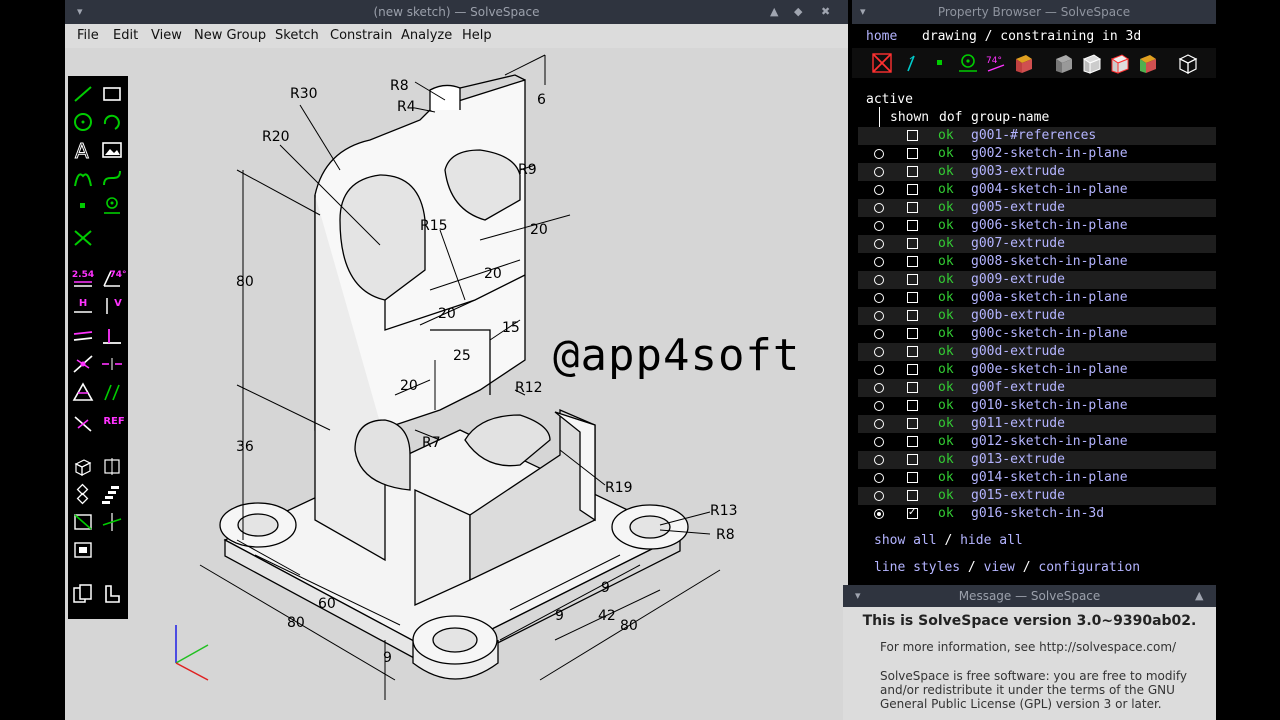 This screenshot has height=720, width=1280. Describe the element at coordinates (1033, 136) in the screenshot. I see `group-name-link: g001-#references` at that location.